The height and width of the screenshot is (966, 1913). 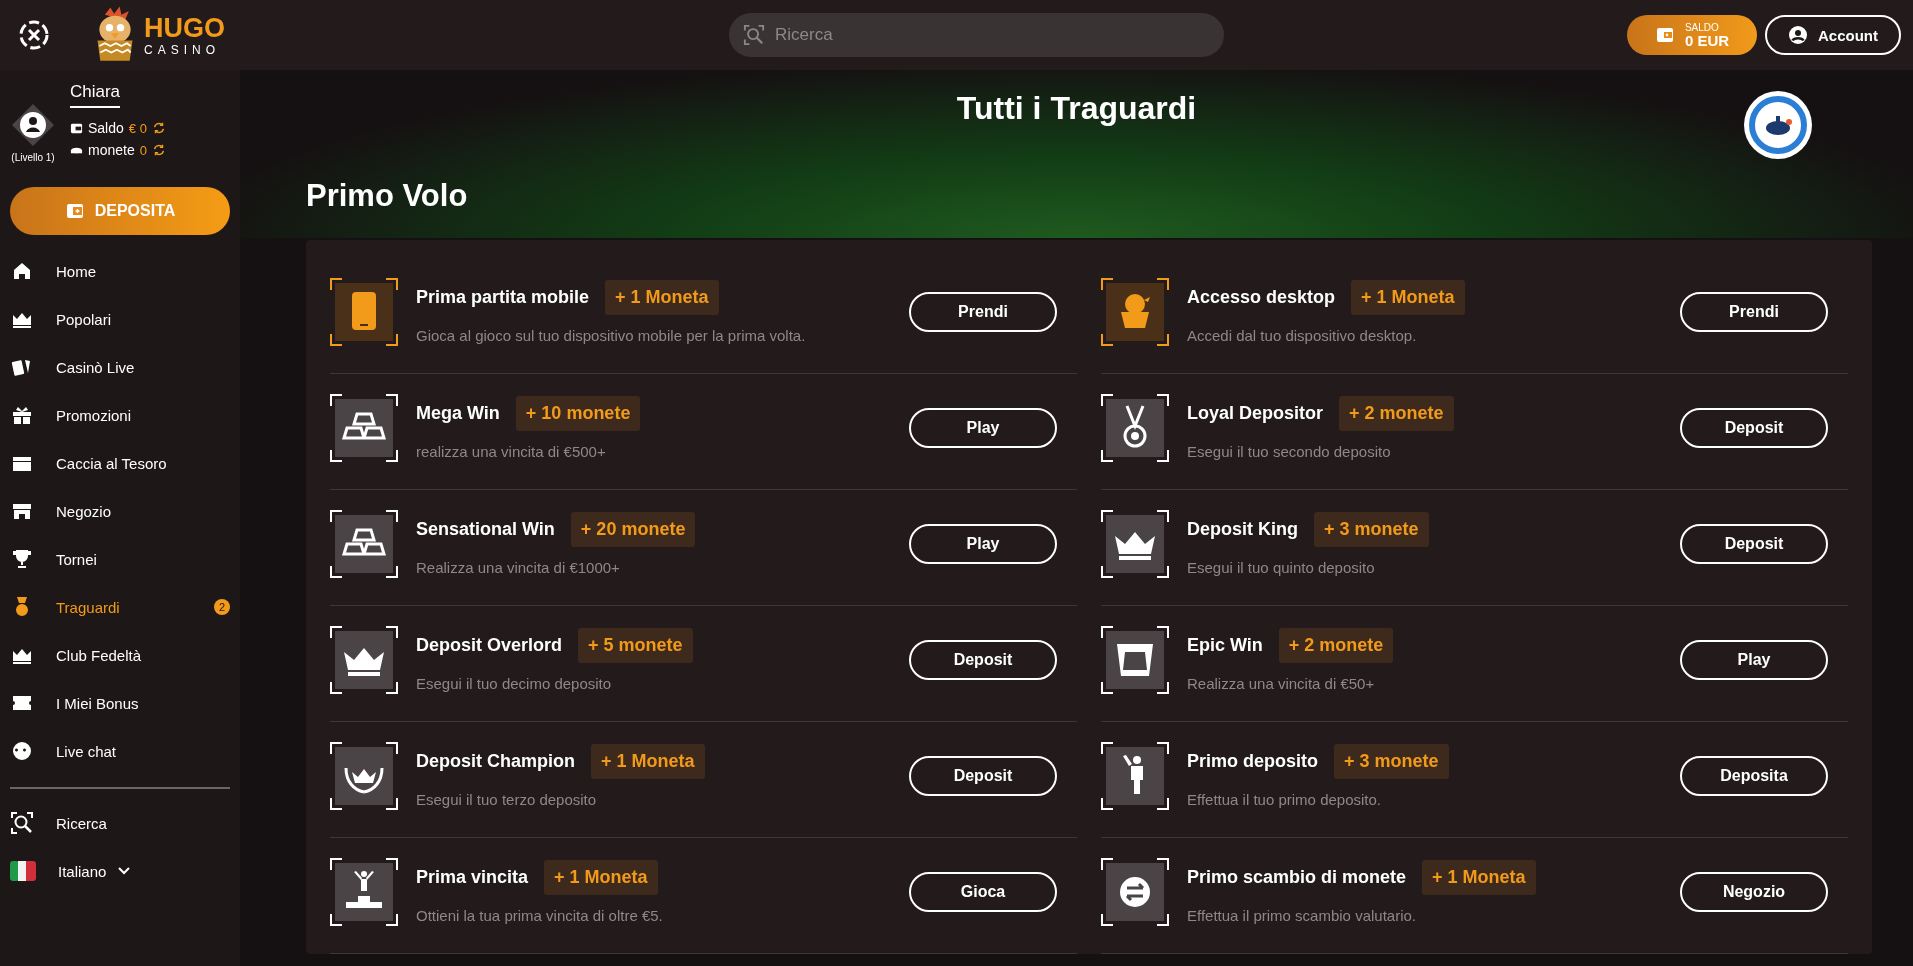 I want to click on section-title: Primo Volo, so click(x=387, y=196).